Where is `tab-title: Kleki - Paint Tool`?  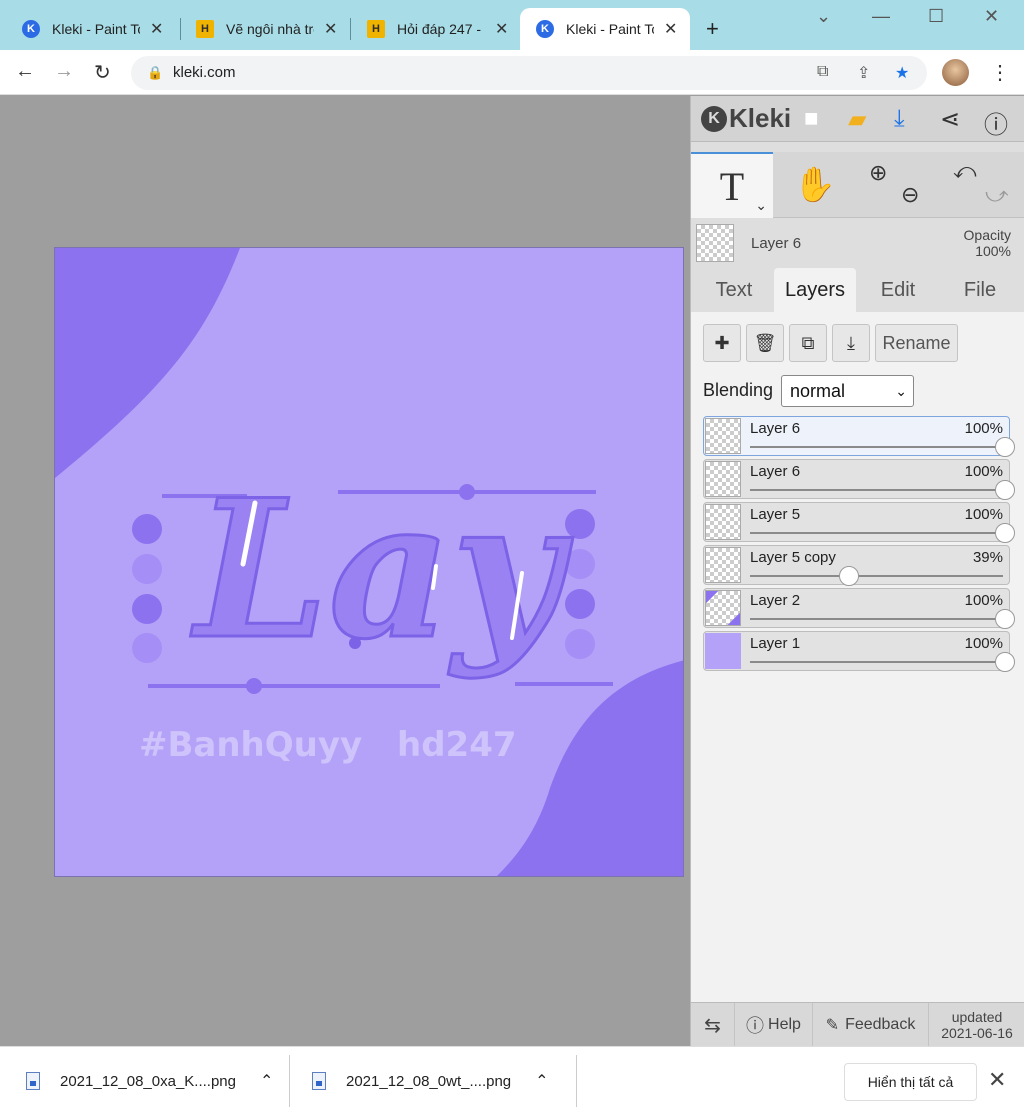 tab-title: Kleki - Paint Tool is located at coordinates (96, 29).